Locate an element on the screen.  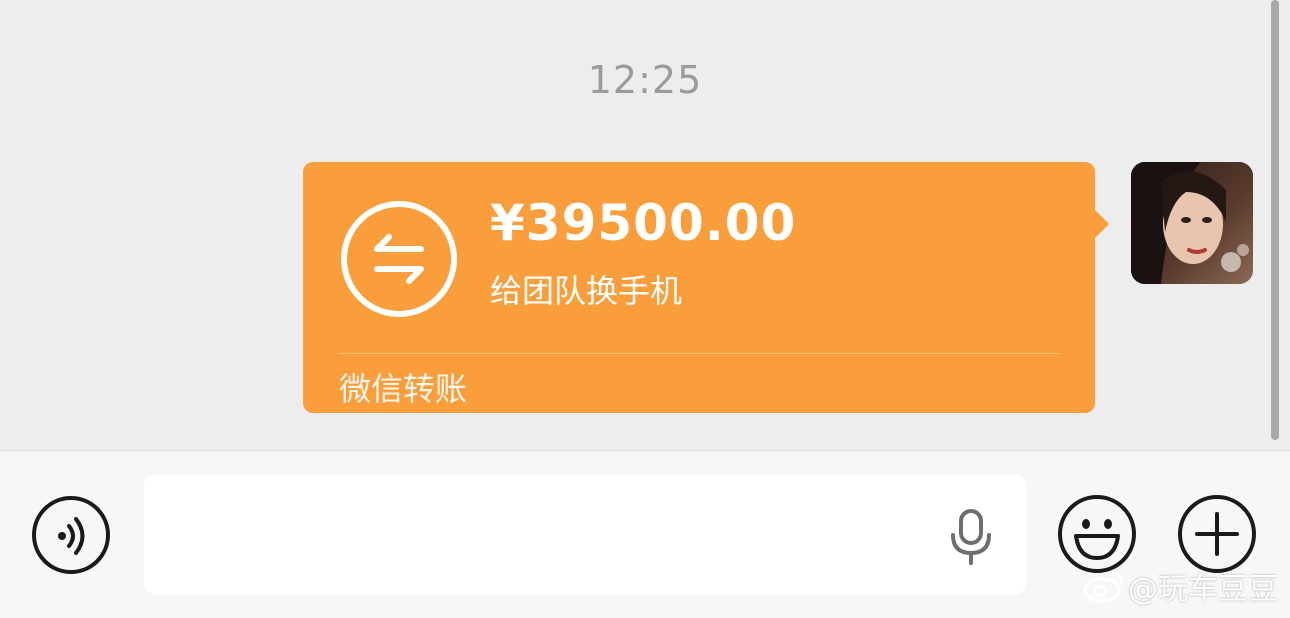
weibo-logo-icon is located at coordinates (1103, 587).